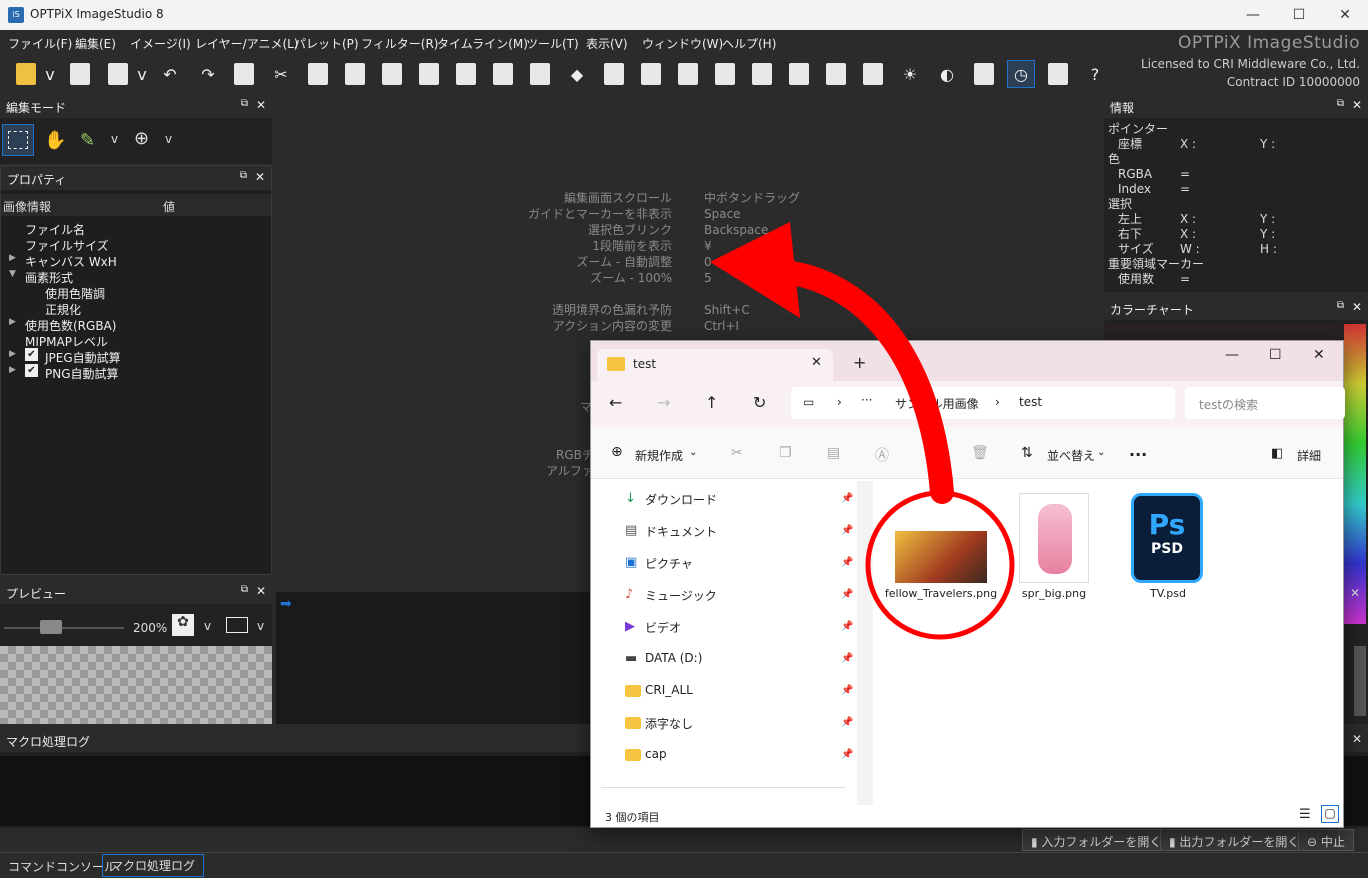 This screenshot has width=1368, height=878. What do you see at coordinates (755, 270) in the screenshot?
I see `arrow-head` at bounding box center [755, 270].